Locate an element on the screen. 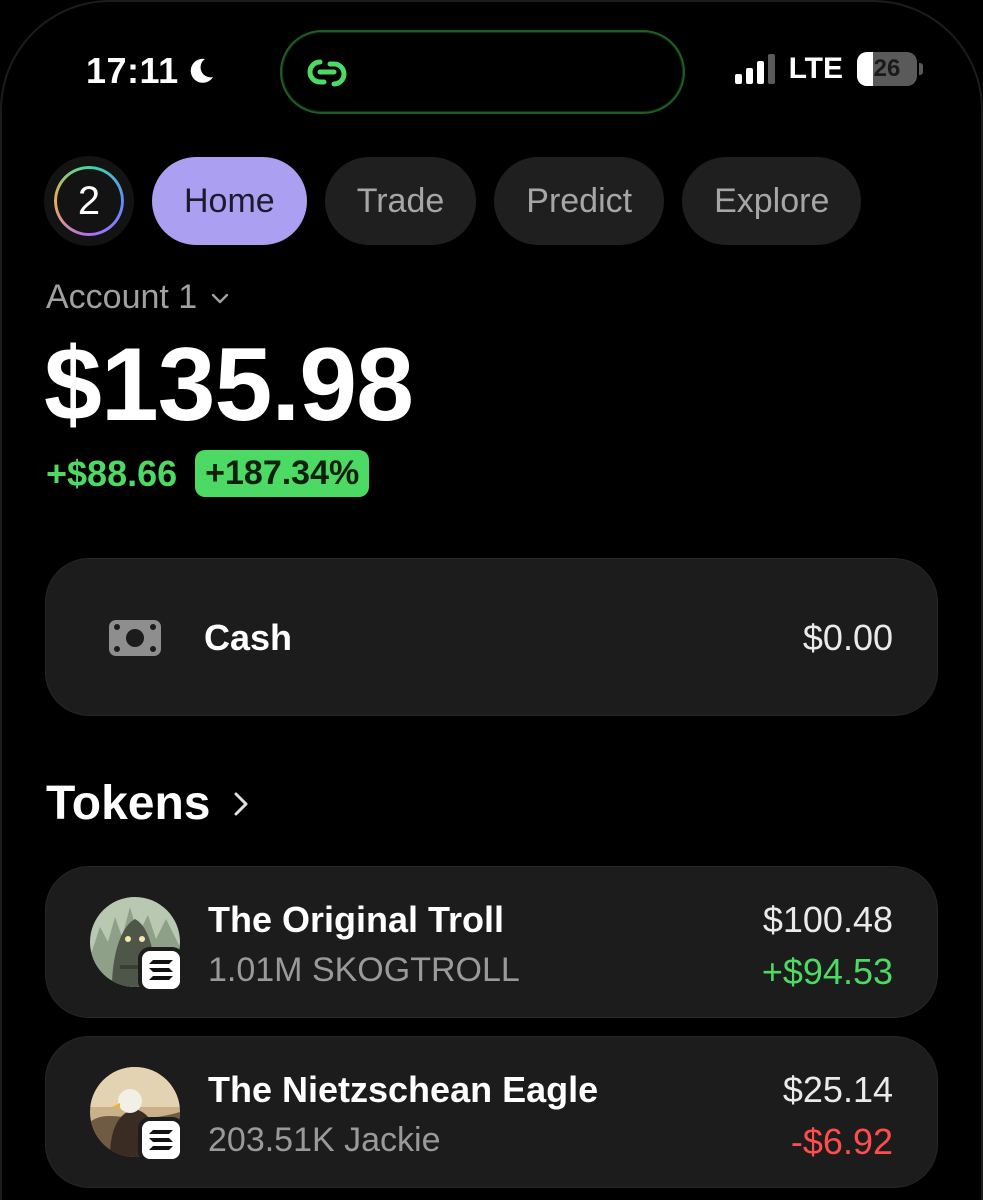 This screenshot has width=983, height=1200. status-bar: 17:11 LTE 26 is located at coordinates (491, 75).